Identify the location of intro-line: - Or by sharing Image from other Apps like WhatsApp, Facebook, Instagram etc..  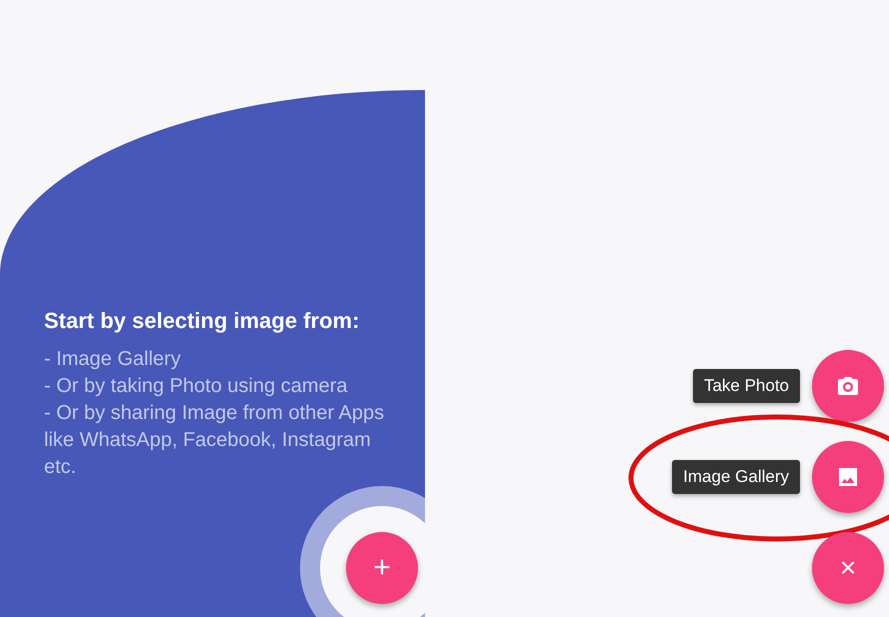
(215, 440).